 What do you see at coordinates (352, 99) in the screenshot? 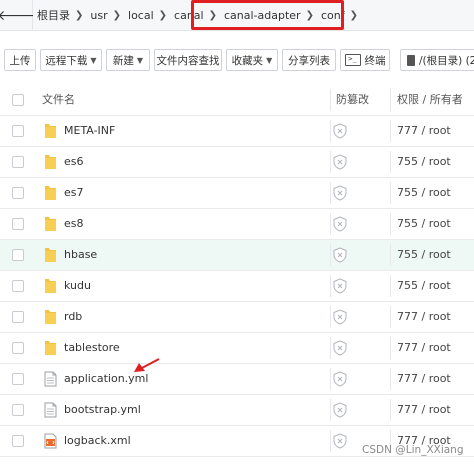
I see `column-header-tamper: 防篡改` at bounding box center [352, 99].